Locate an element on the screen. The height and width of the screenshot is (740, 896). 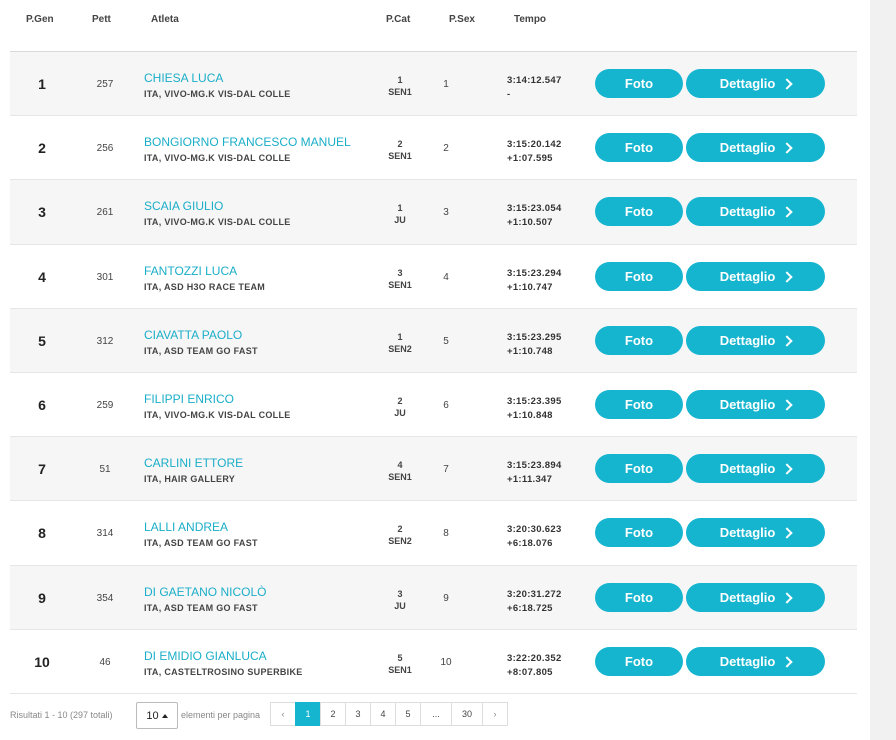
pagination: ‹ 1 2 3 4 5... 30 › is located at coordinates (389, 714).